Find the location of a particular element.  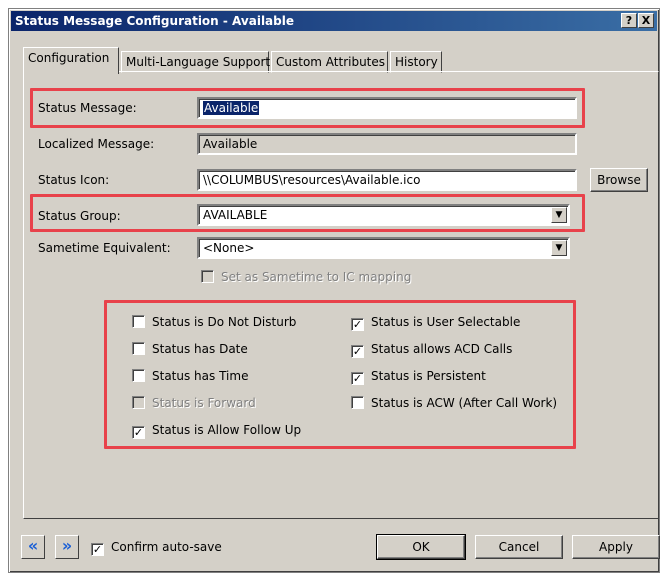

checkbox-has-time: Status has Time is located at coordinates (190, 377).